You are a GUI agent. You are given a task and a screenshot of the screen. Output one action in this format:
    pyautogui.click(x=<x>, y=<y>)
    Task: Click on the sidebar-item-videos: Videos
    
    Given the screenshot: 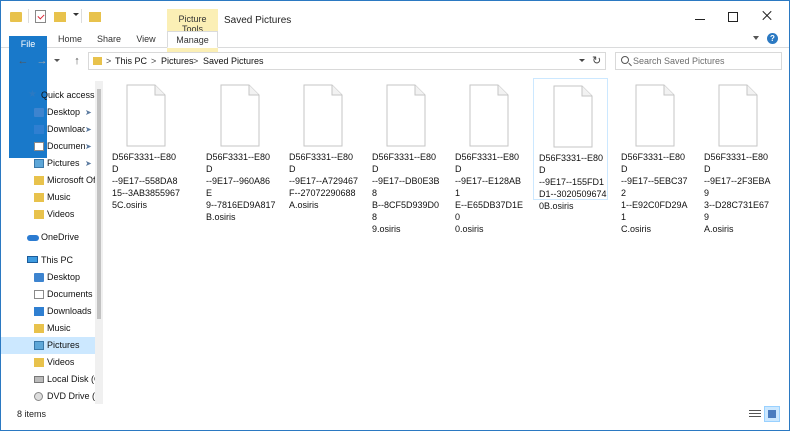 What is the action you would take?
    pyautogui.click(x=48, y=214)
    